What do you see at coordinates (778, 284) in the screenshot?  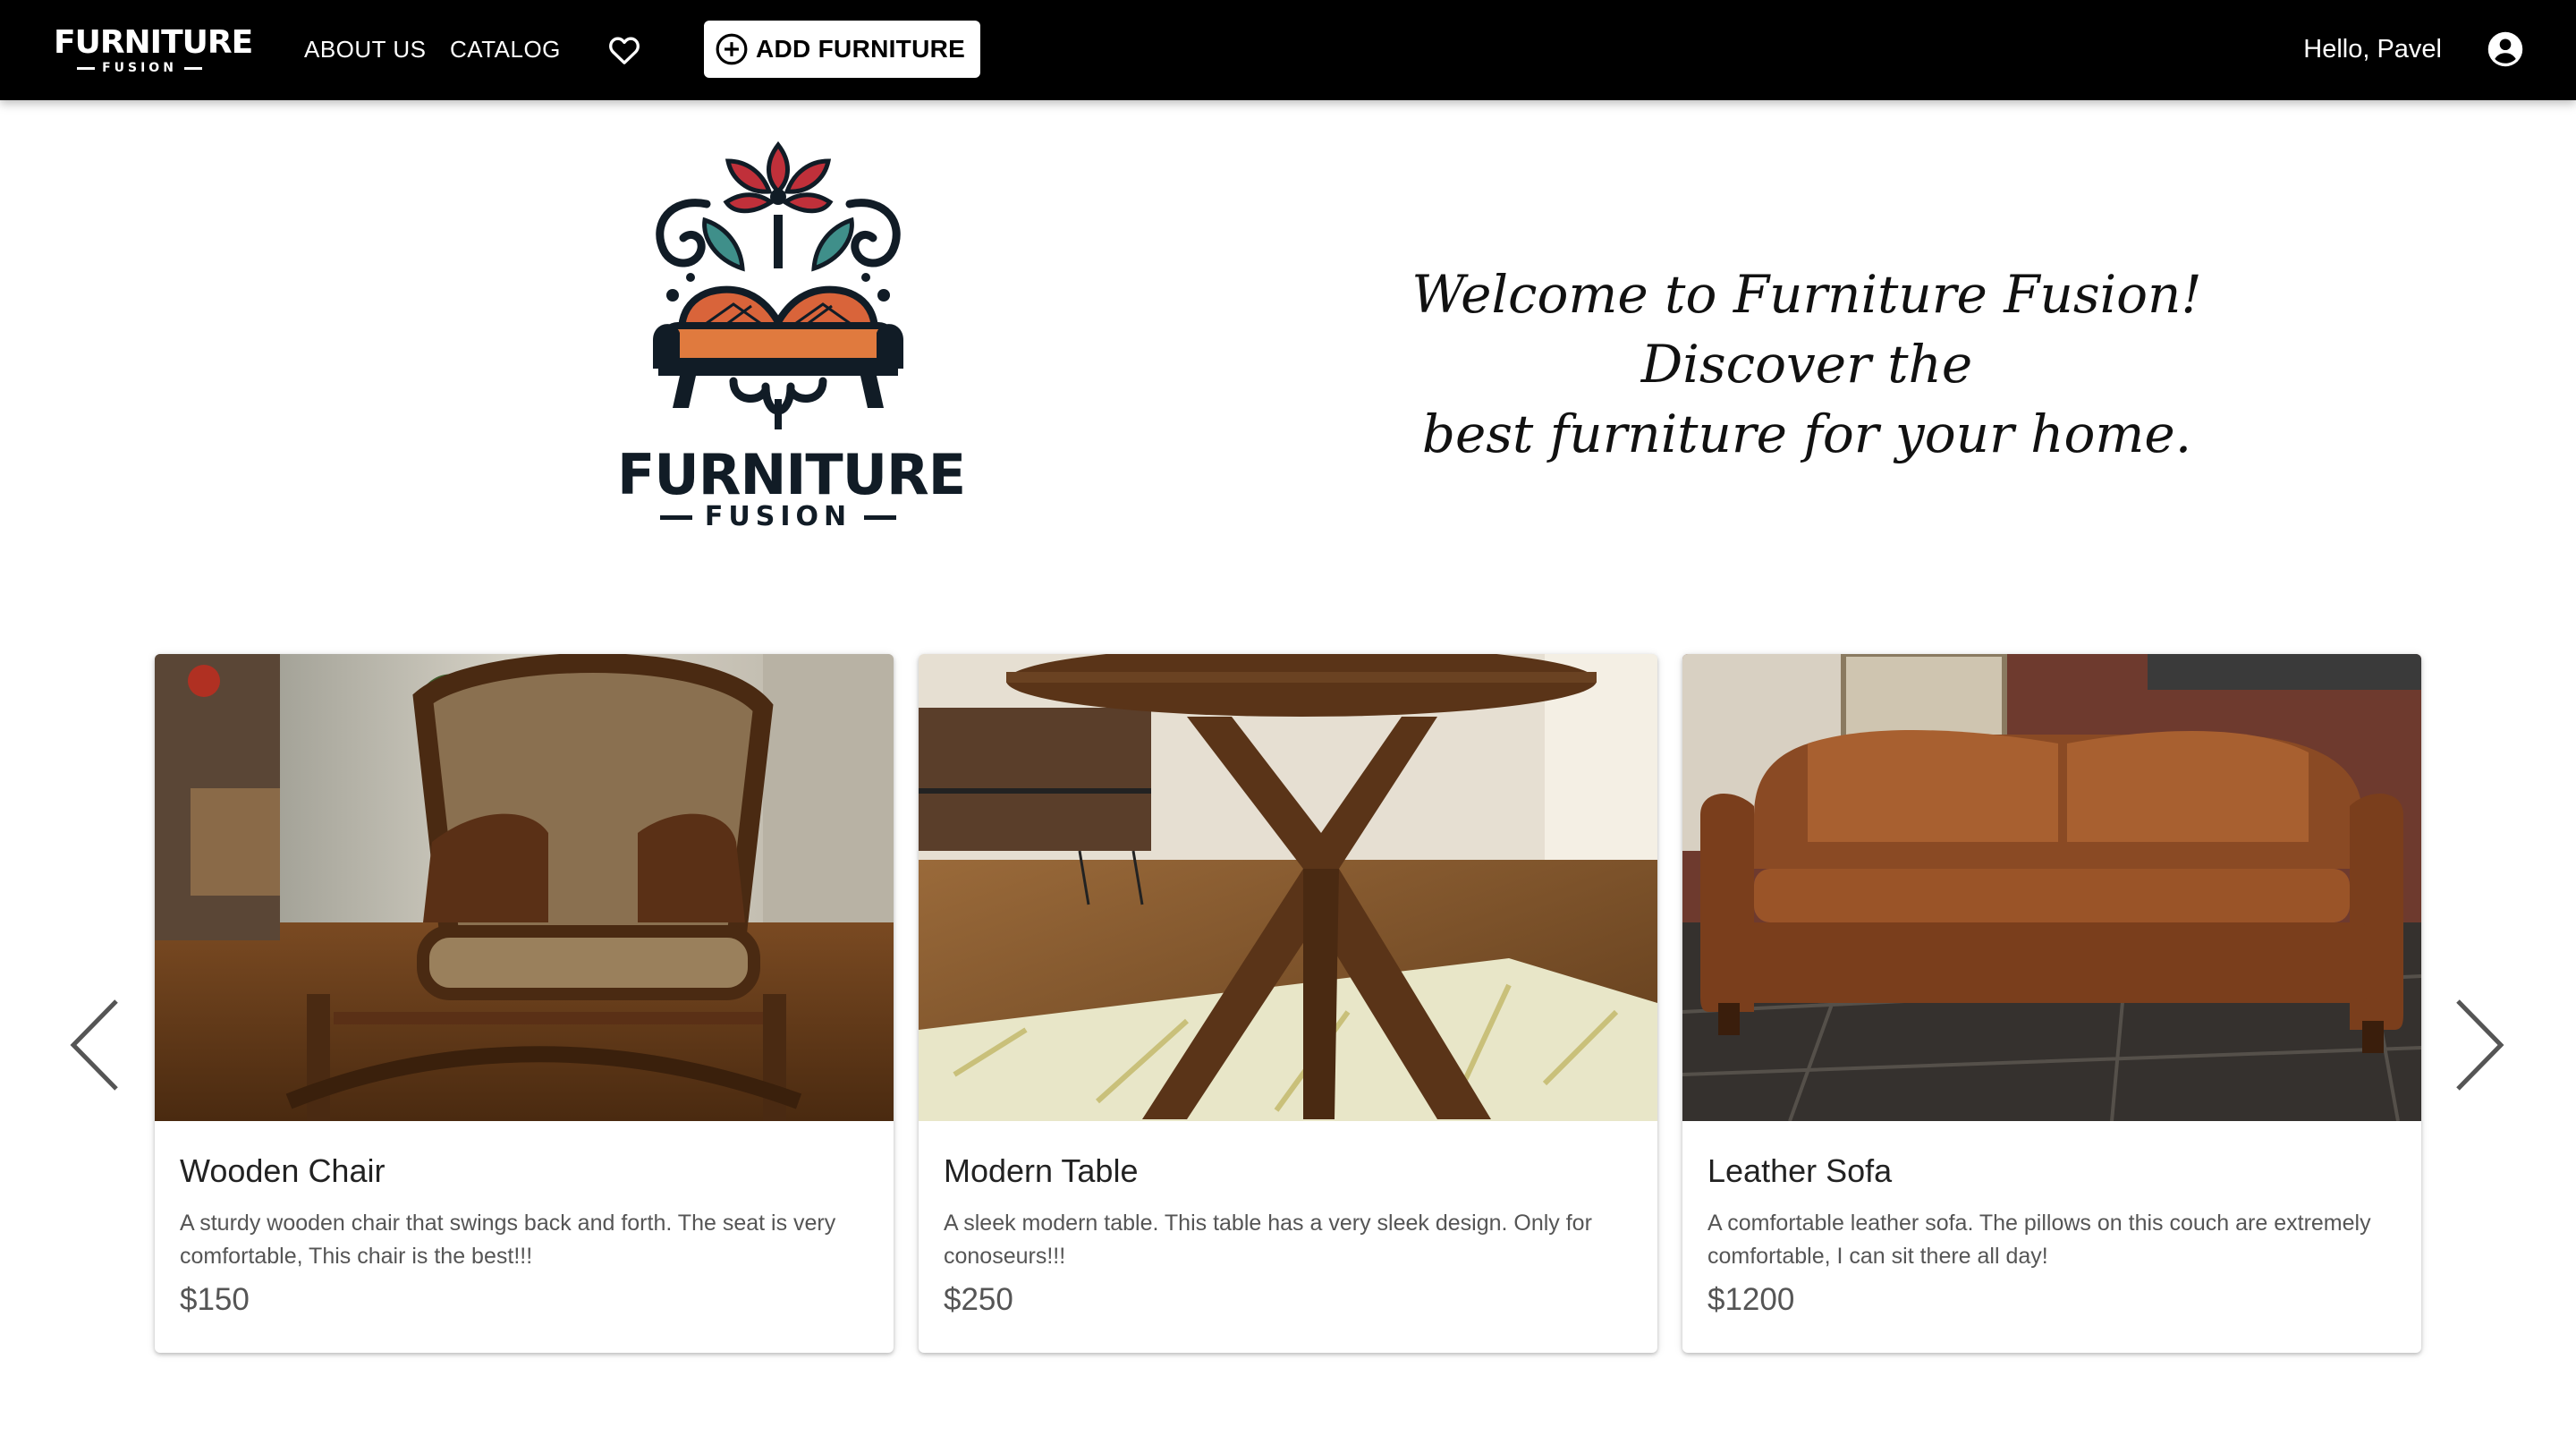 I see `sofa-ornament-emblem` at bounding box center [778, 284].